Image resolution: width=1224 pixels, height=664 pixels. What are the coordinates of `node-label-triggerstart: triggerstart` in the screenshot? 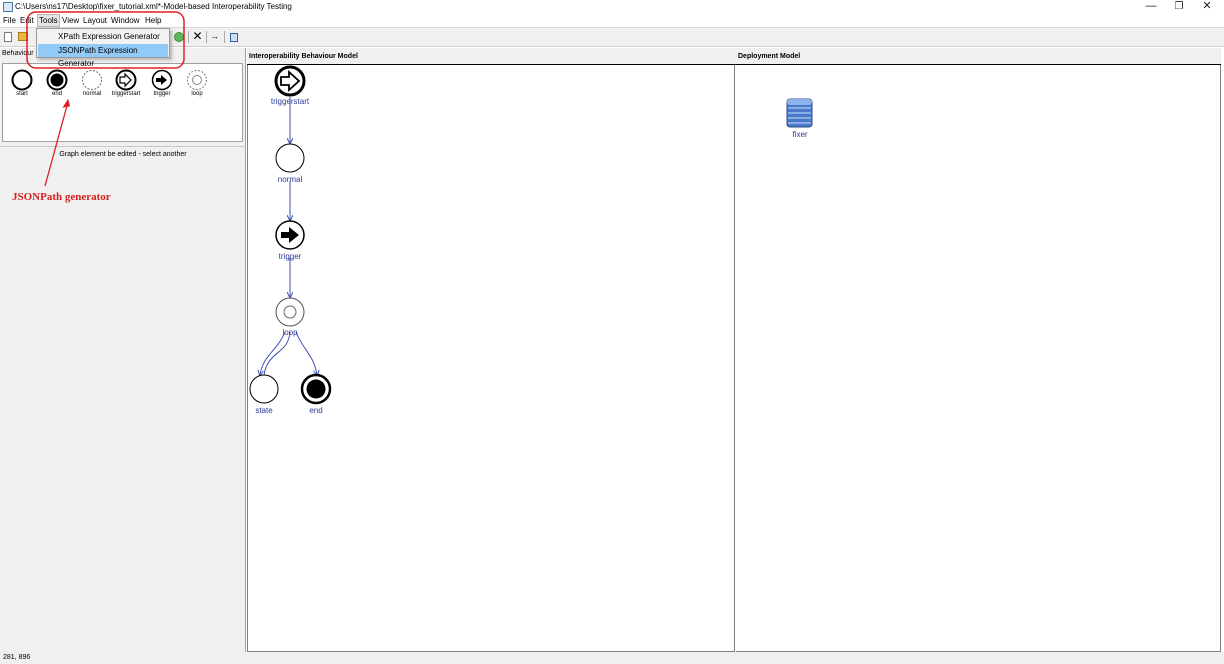 It's located at (290, 101).